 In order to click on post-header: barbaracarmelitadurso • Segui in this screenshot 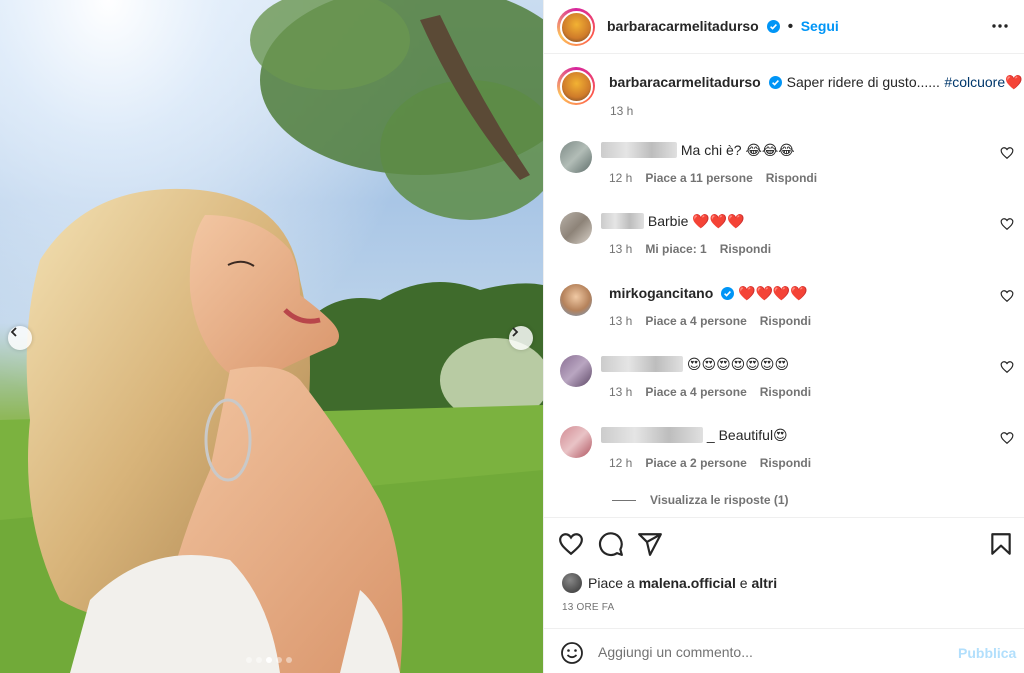, I will do `click(784, 27)`.